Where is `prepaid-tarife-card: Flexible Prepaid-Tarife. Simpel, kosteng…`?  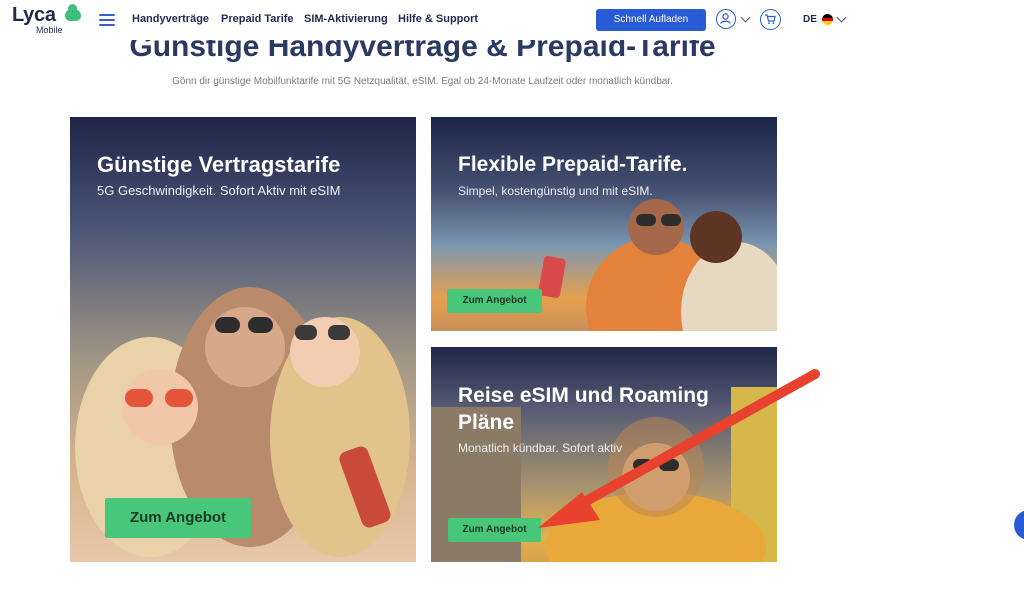 prepaid-tarife-card: Flexible Prepaid-Tarife. Simpel, kosteng… is located at coordinates (604, 224).